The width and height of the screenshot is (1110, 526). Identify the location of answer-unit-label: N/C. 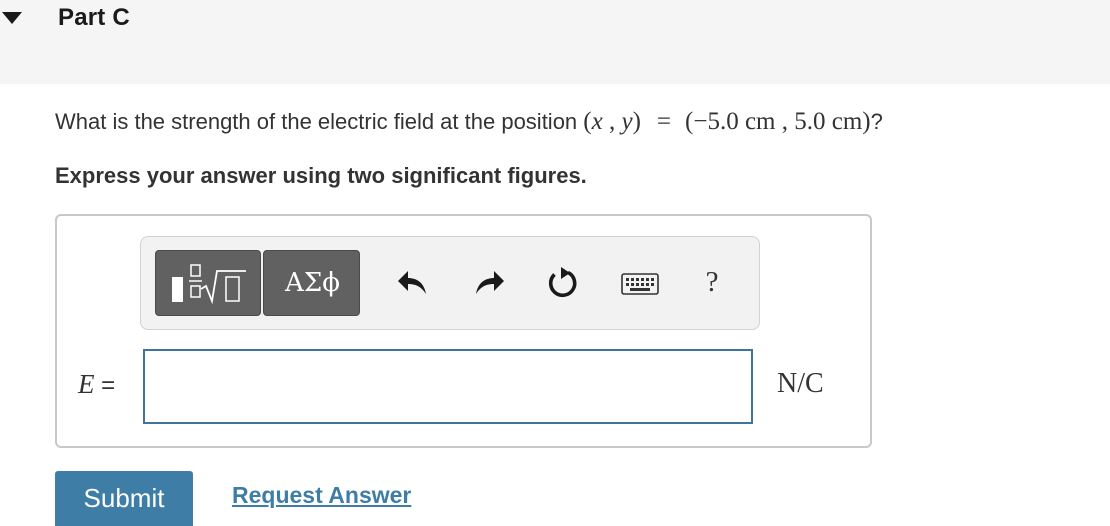
(800, 383).